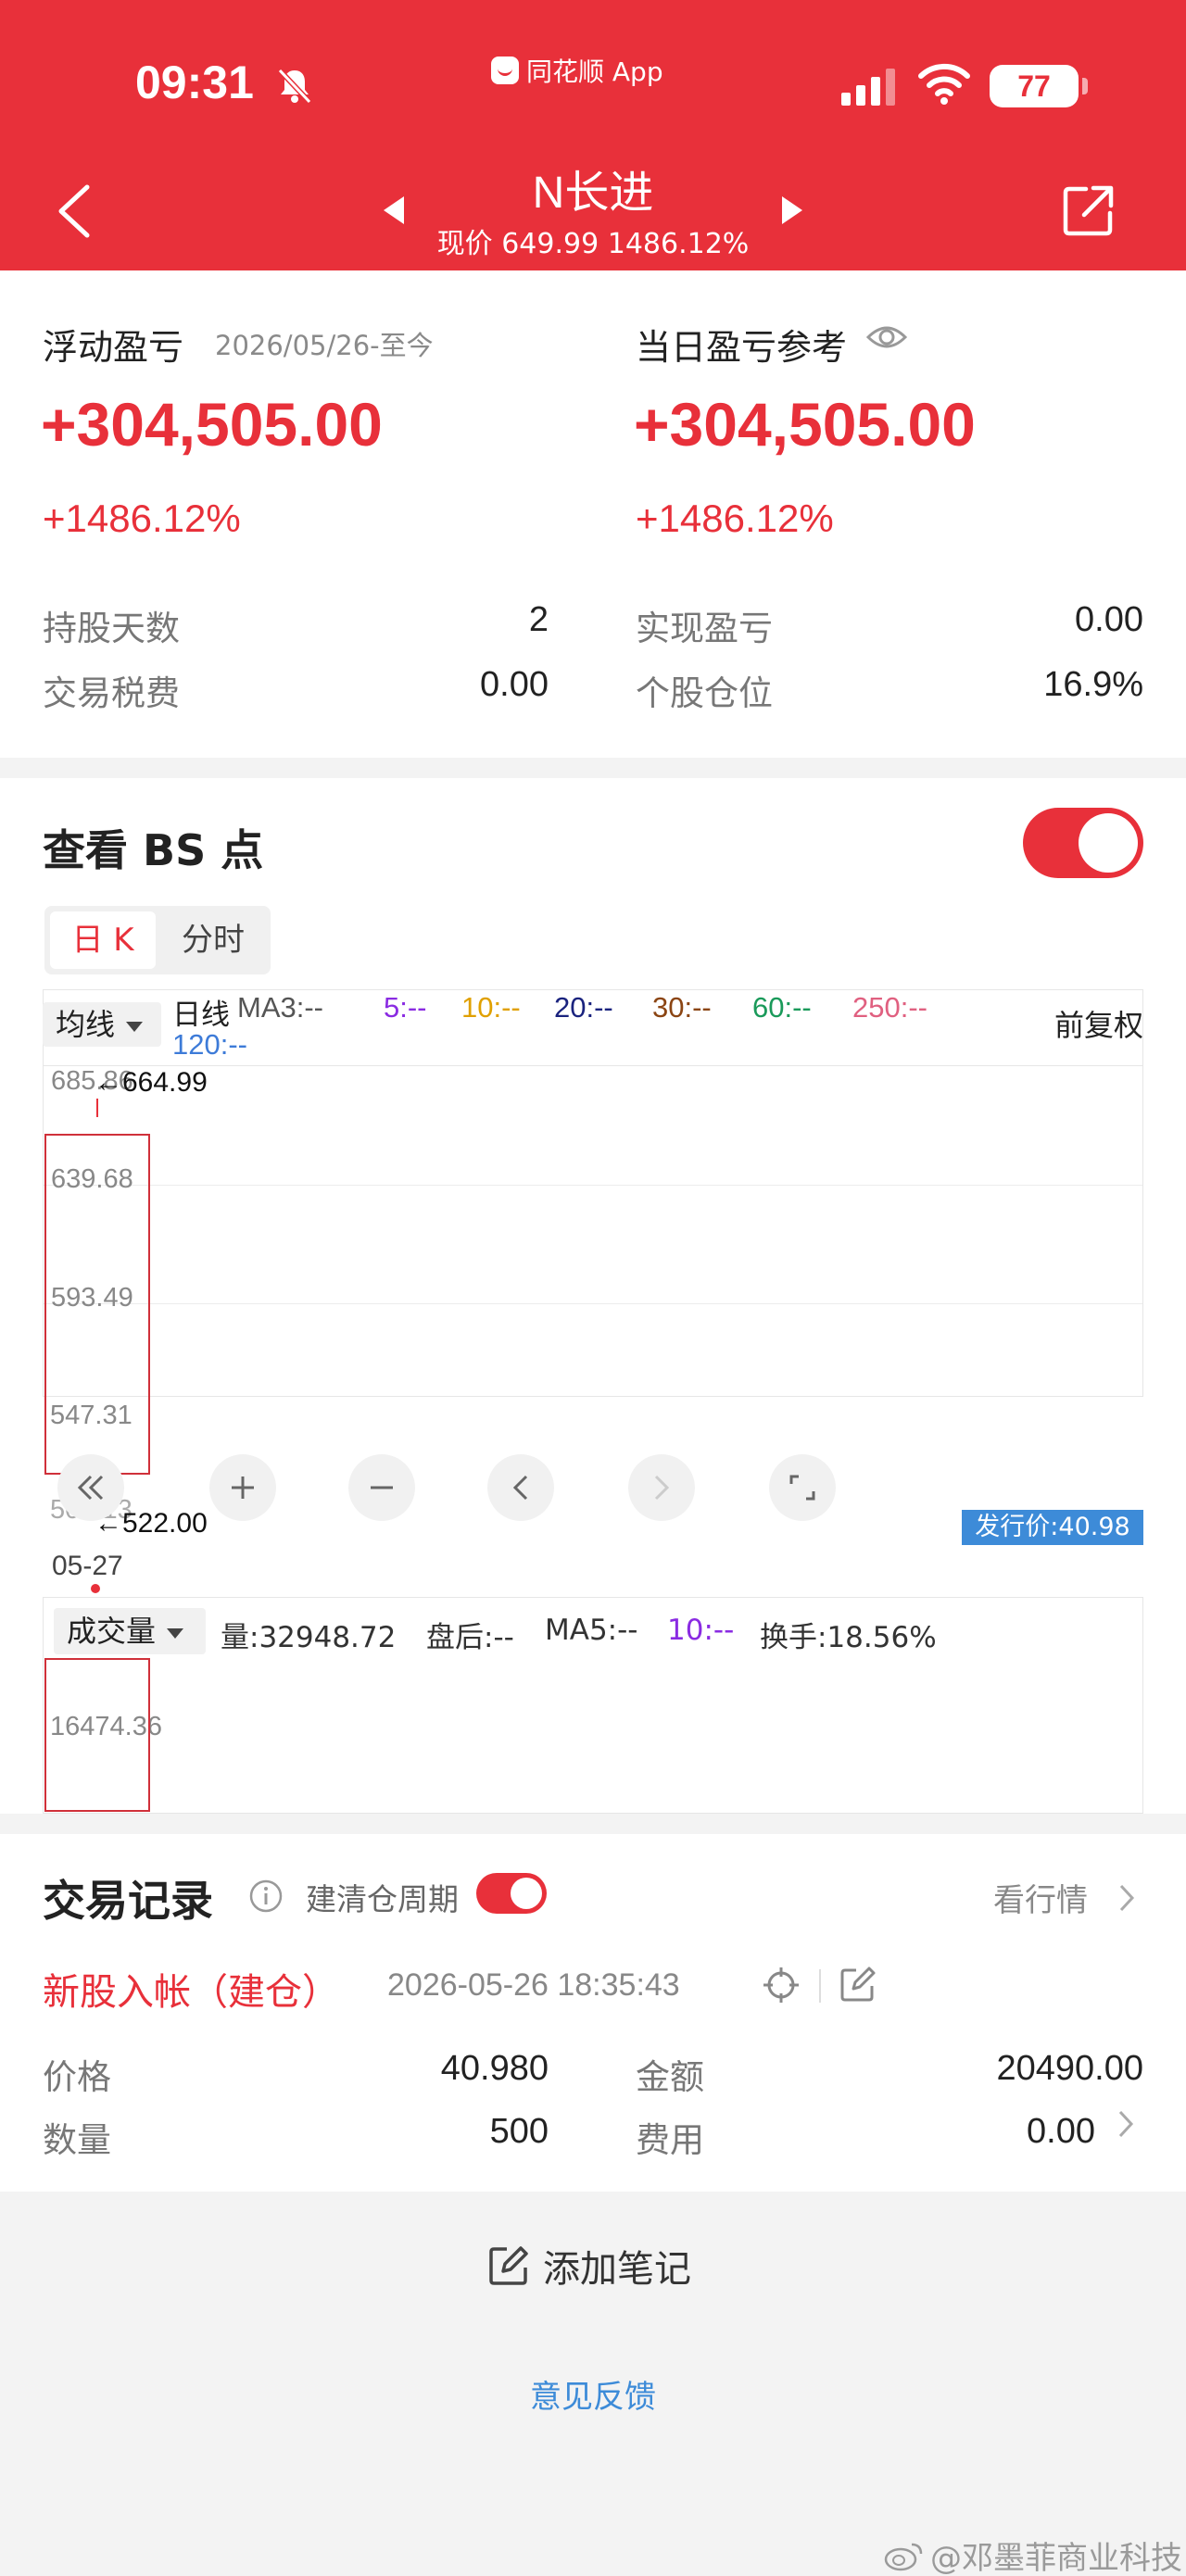  I want to click on source-app-label: 同花顺 App, so click(594, 72).